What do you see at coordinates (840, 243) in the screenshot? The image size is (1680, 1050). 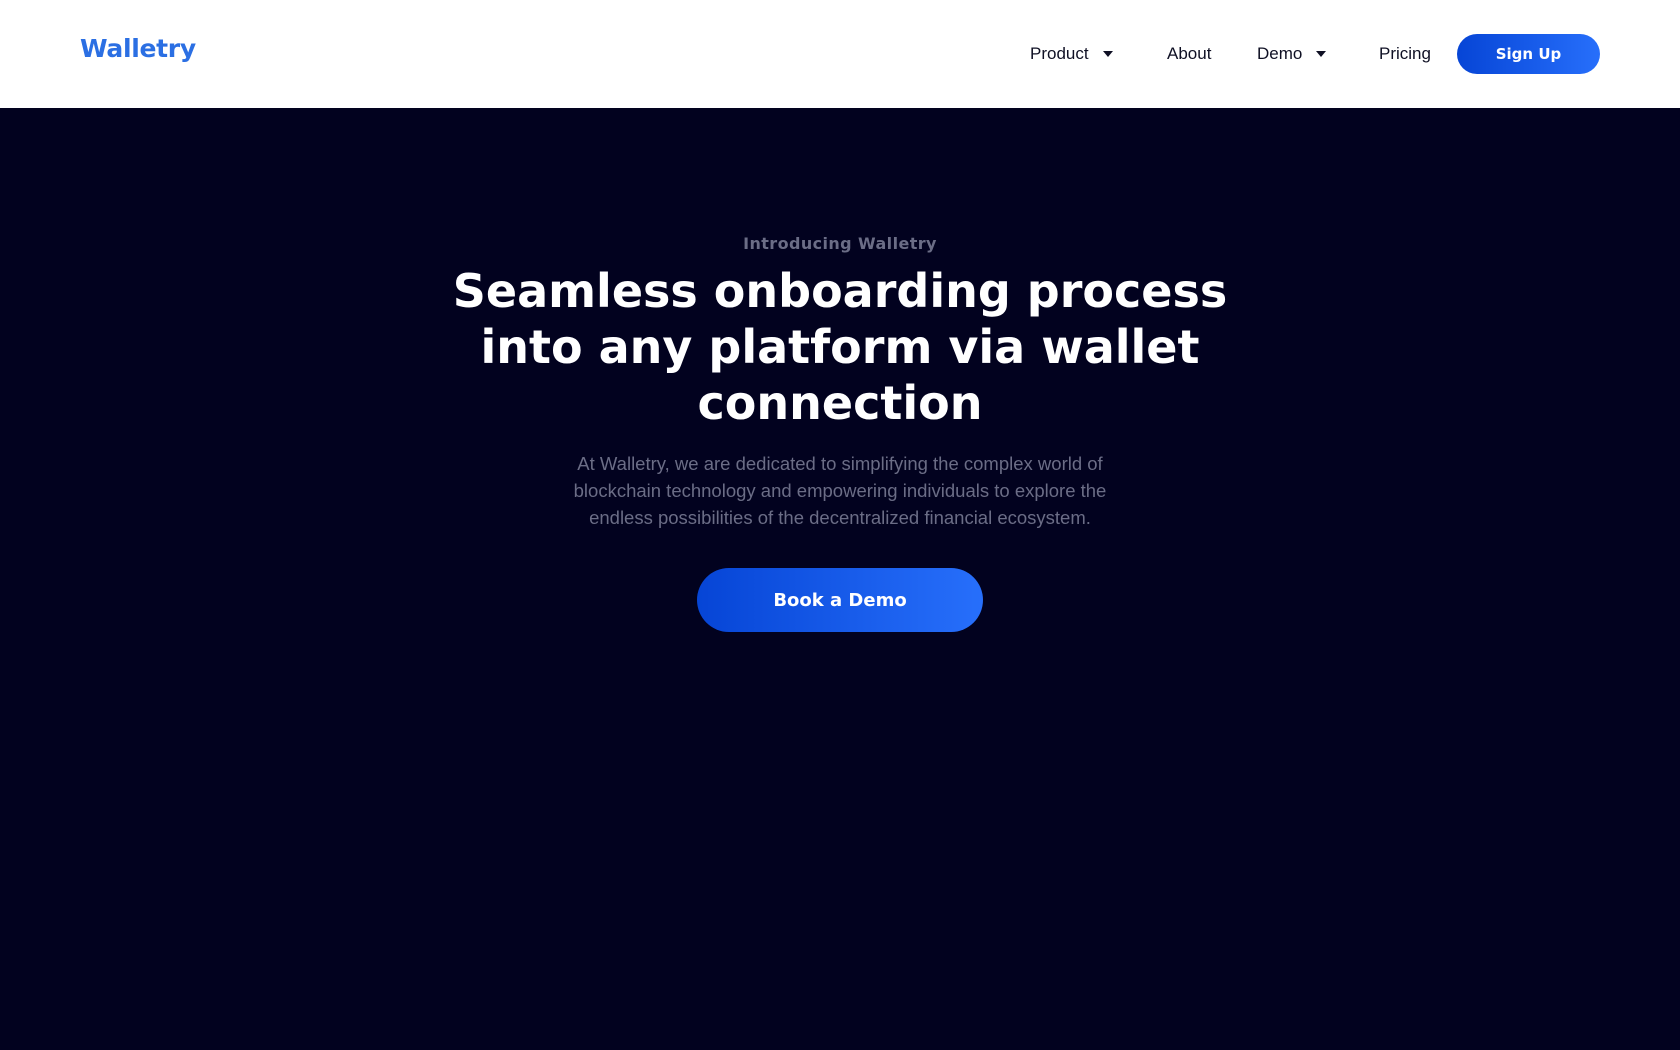 I see `hero-eyebrow: Introducing Walletry` at bounding box center [840, 243].